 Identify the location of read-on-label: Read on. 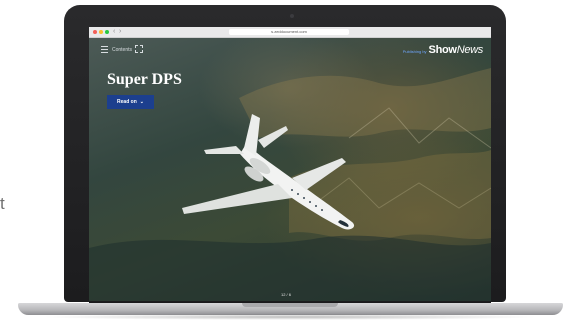
(127, 102).